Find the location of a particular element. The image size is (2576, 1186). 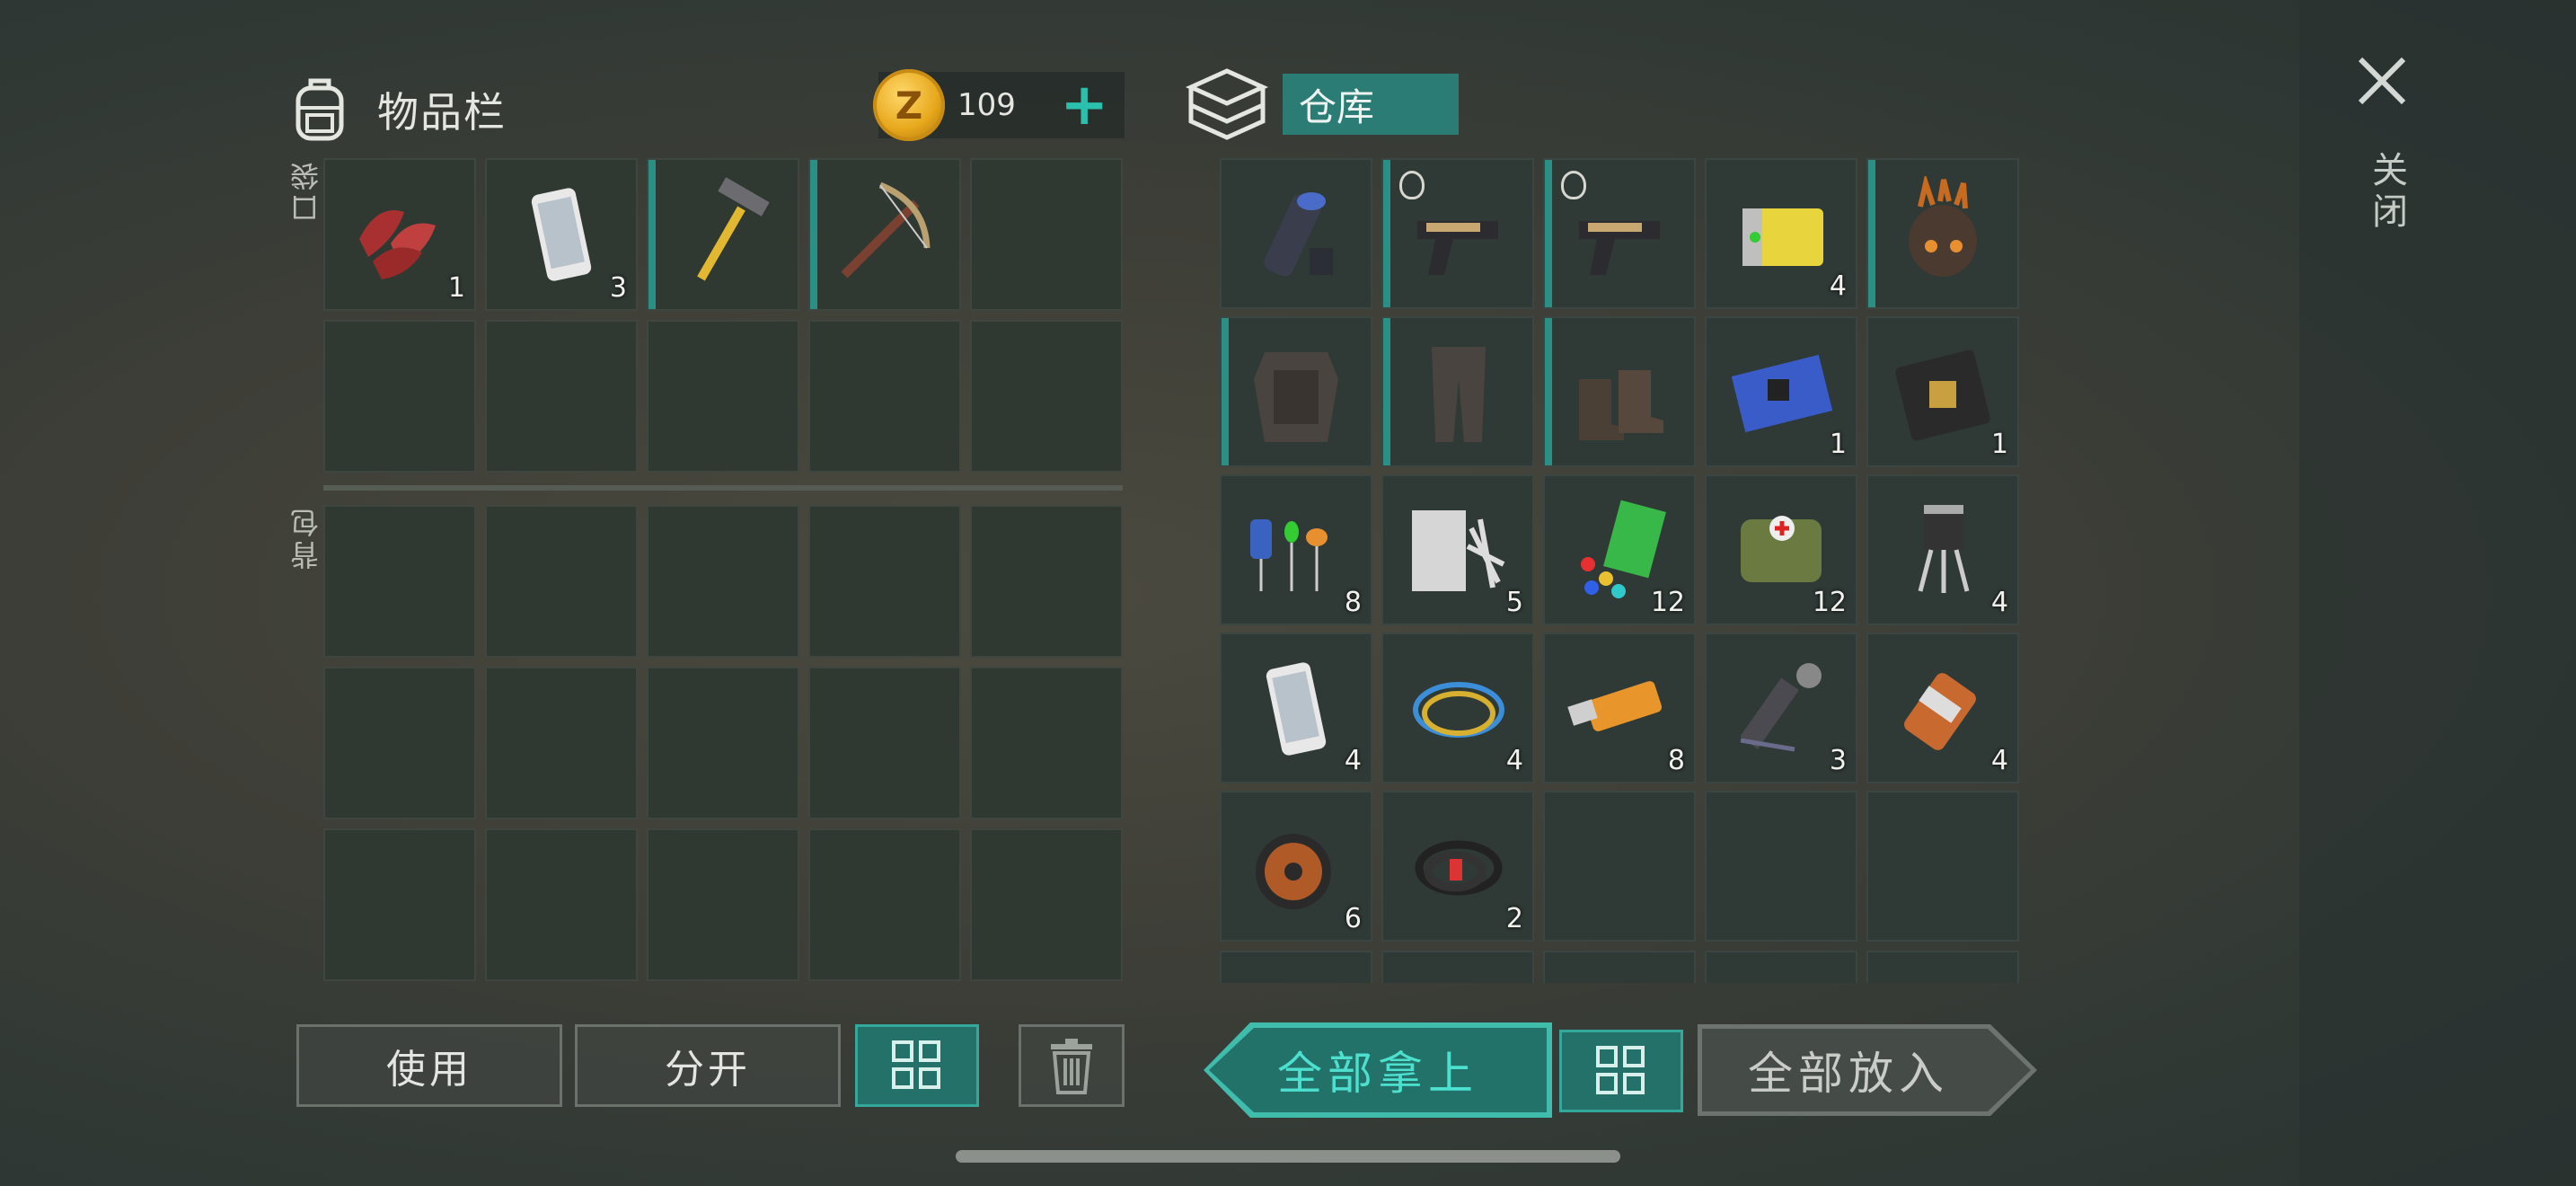

copper-coil-icon is located at coordinates (1293, 871).